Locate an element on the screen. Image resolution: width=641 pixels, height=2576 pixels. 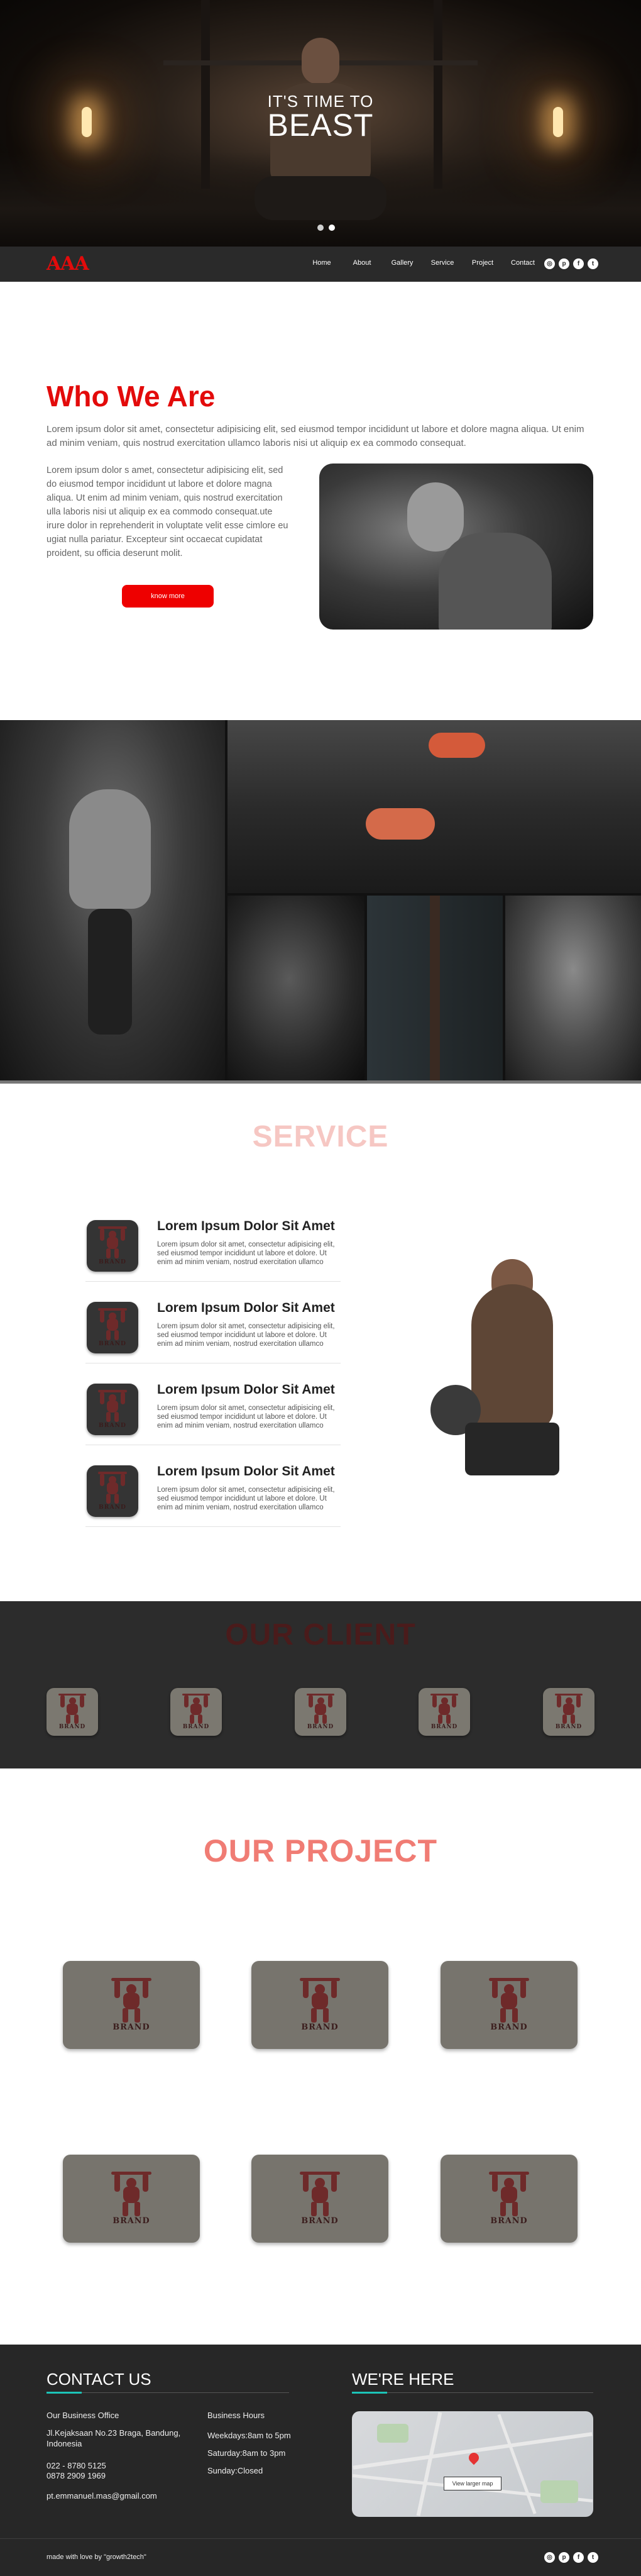
contact-us-title: CONTACT US is located at coordinates (99, 2379).